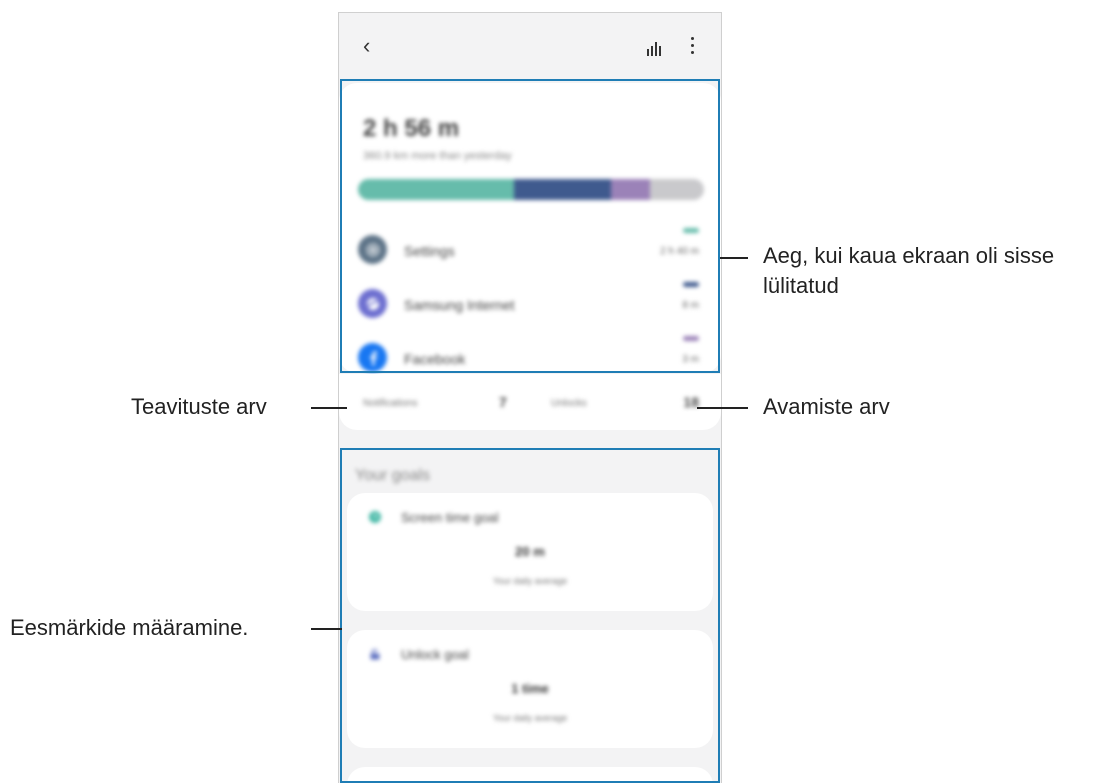 The width and height of the screenshot is (1116, 783). What do you see at coordinates (366, 46) in the screenshot?
I see `back-button: ‹` at bounding box center [366, 46].